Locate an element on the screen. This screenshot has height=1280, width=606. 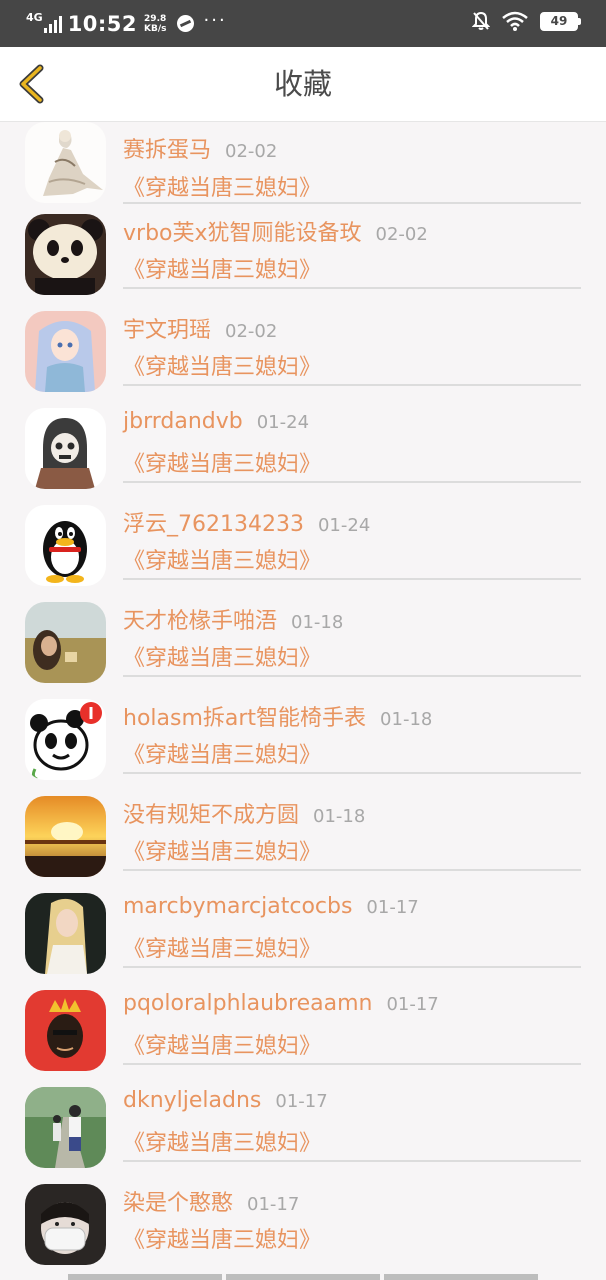
scroll-edge is located at coordinates (303, 1277).